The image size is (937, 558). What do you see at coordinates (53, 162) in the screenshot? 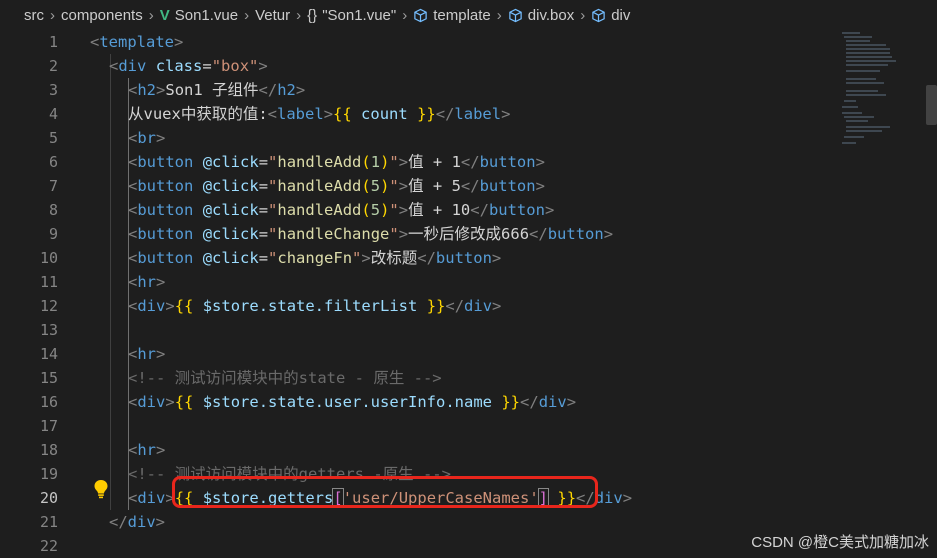
I see `line-number: 6` at bounding box center [53, 162].